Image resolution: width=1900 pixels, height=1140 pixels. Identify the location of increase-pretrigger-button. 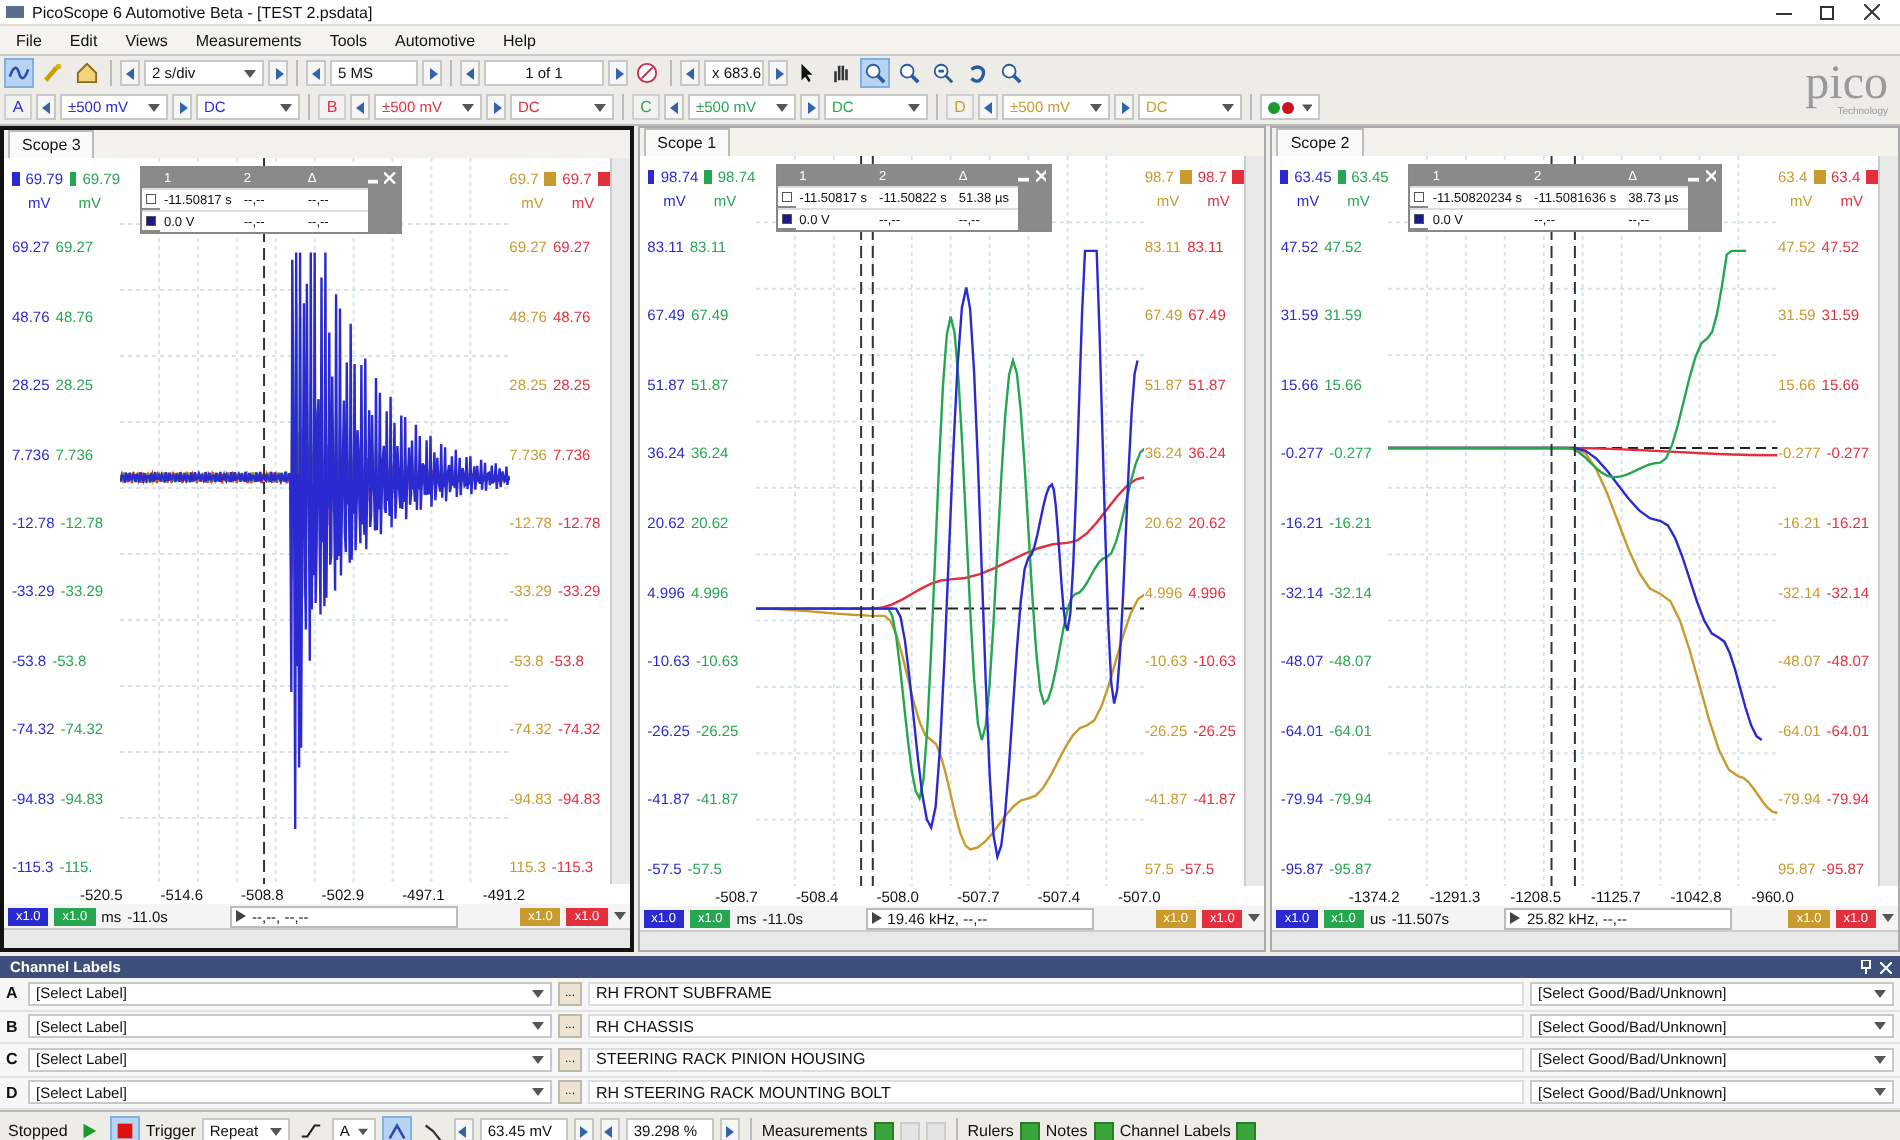
(729, 1129).